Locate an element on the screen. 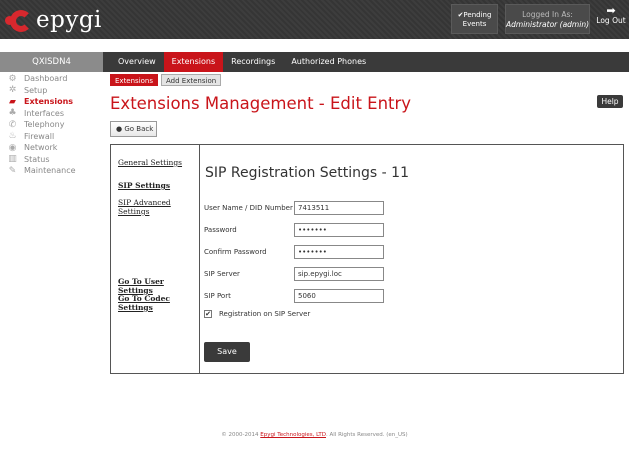 This screenshot has width=629, height=475. sidebar-item-label: Interfaces is located at coordinates (44, 113).